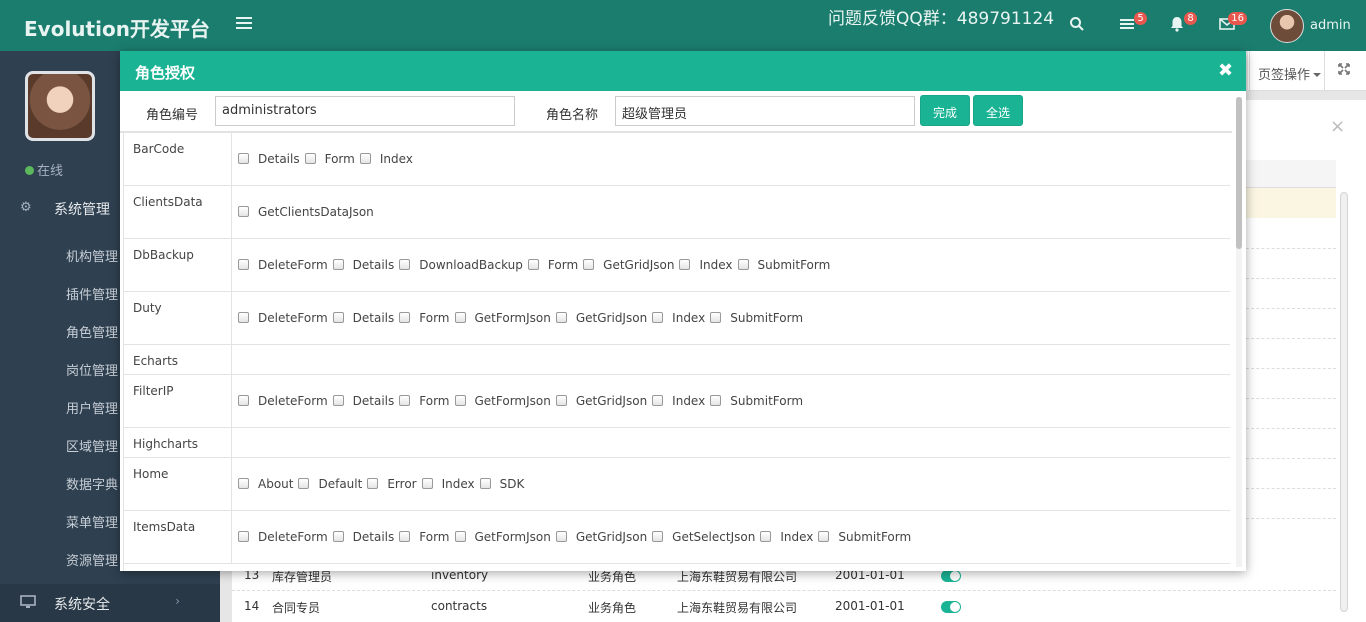  I want to click on role-name-input: 超级管理员, so click(765, 111).